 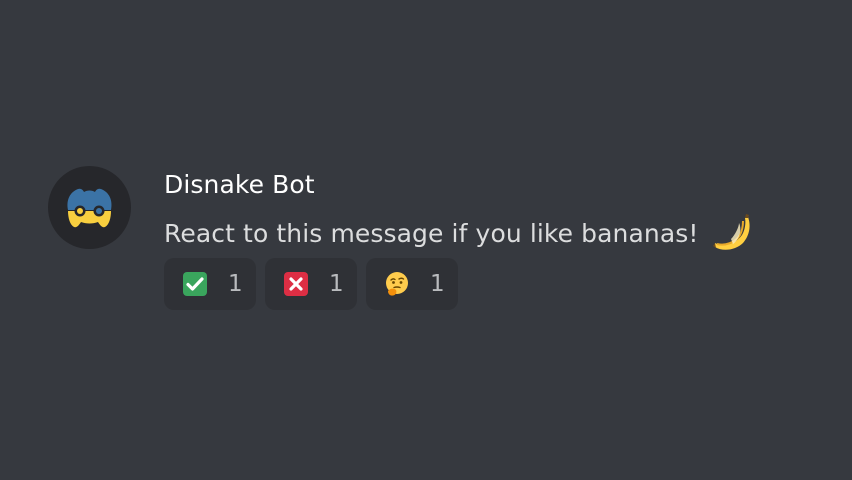 I want to click on reaction-cross: 1, so click(x=311, y=284).